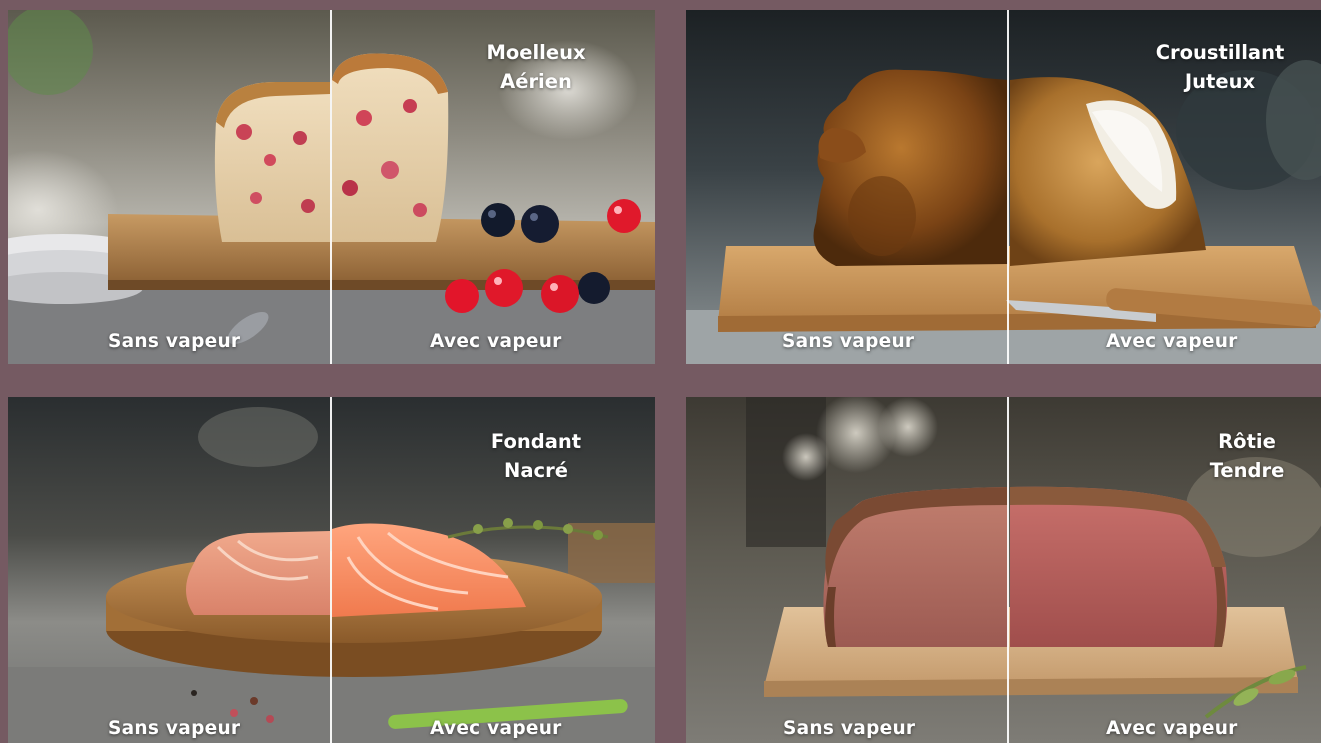  Describe the element at coordinates (536, 441) in the screenshot. I see `quality-1: Fondant` at that location.